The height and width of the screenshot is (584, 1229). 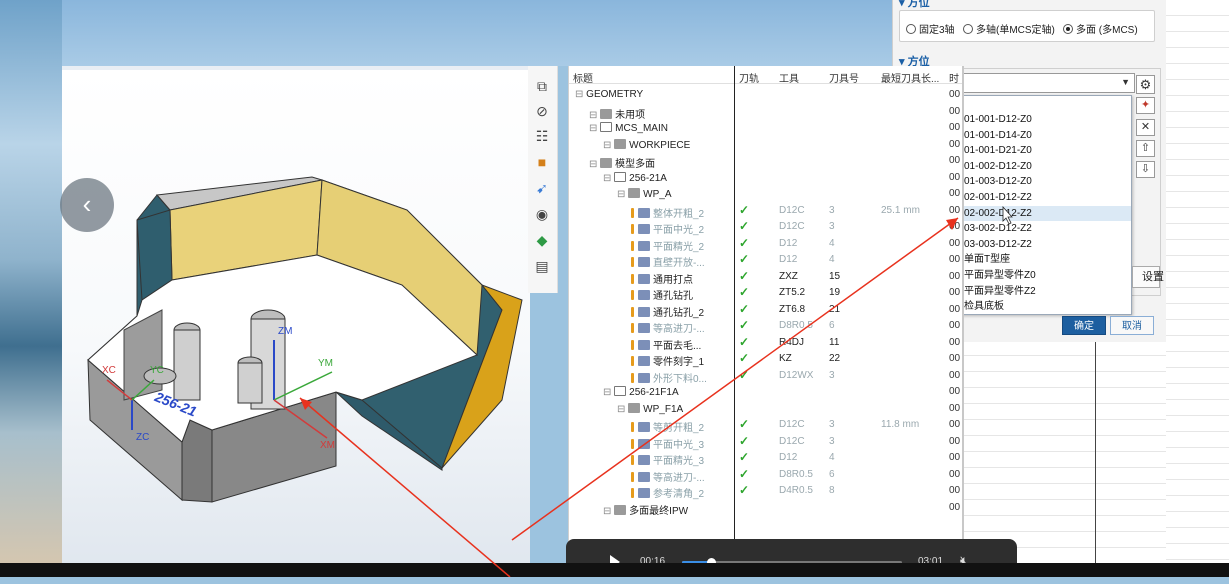 What do you see at coordinates (911, 28) in the screenshot?
I see `radio-dot` at bounding box center [911, 28].